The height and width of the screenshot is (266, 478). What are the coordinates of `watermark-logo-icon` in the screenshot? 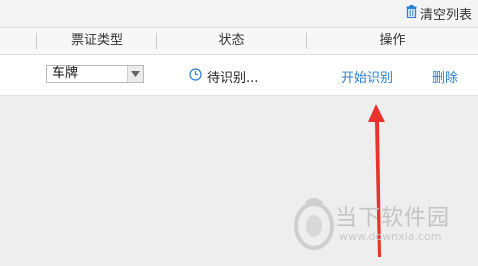 It's located at (314, 224).